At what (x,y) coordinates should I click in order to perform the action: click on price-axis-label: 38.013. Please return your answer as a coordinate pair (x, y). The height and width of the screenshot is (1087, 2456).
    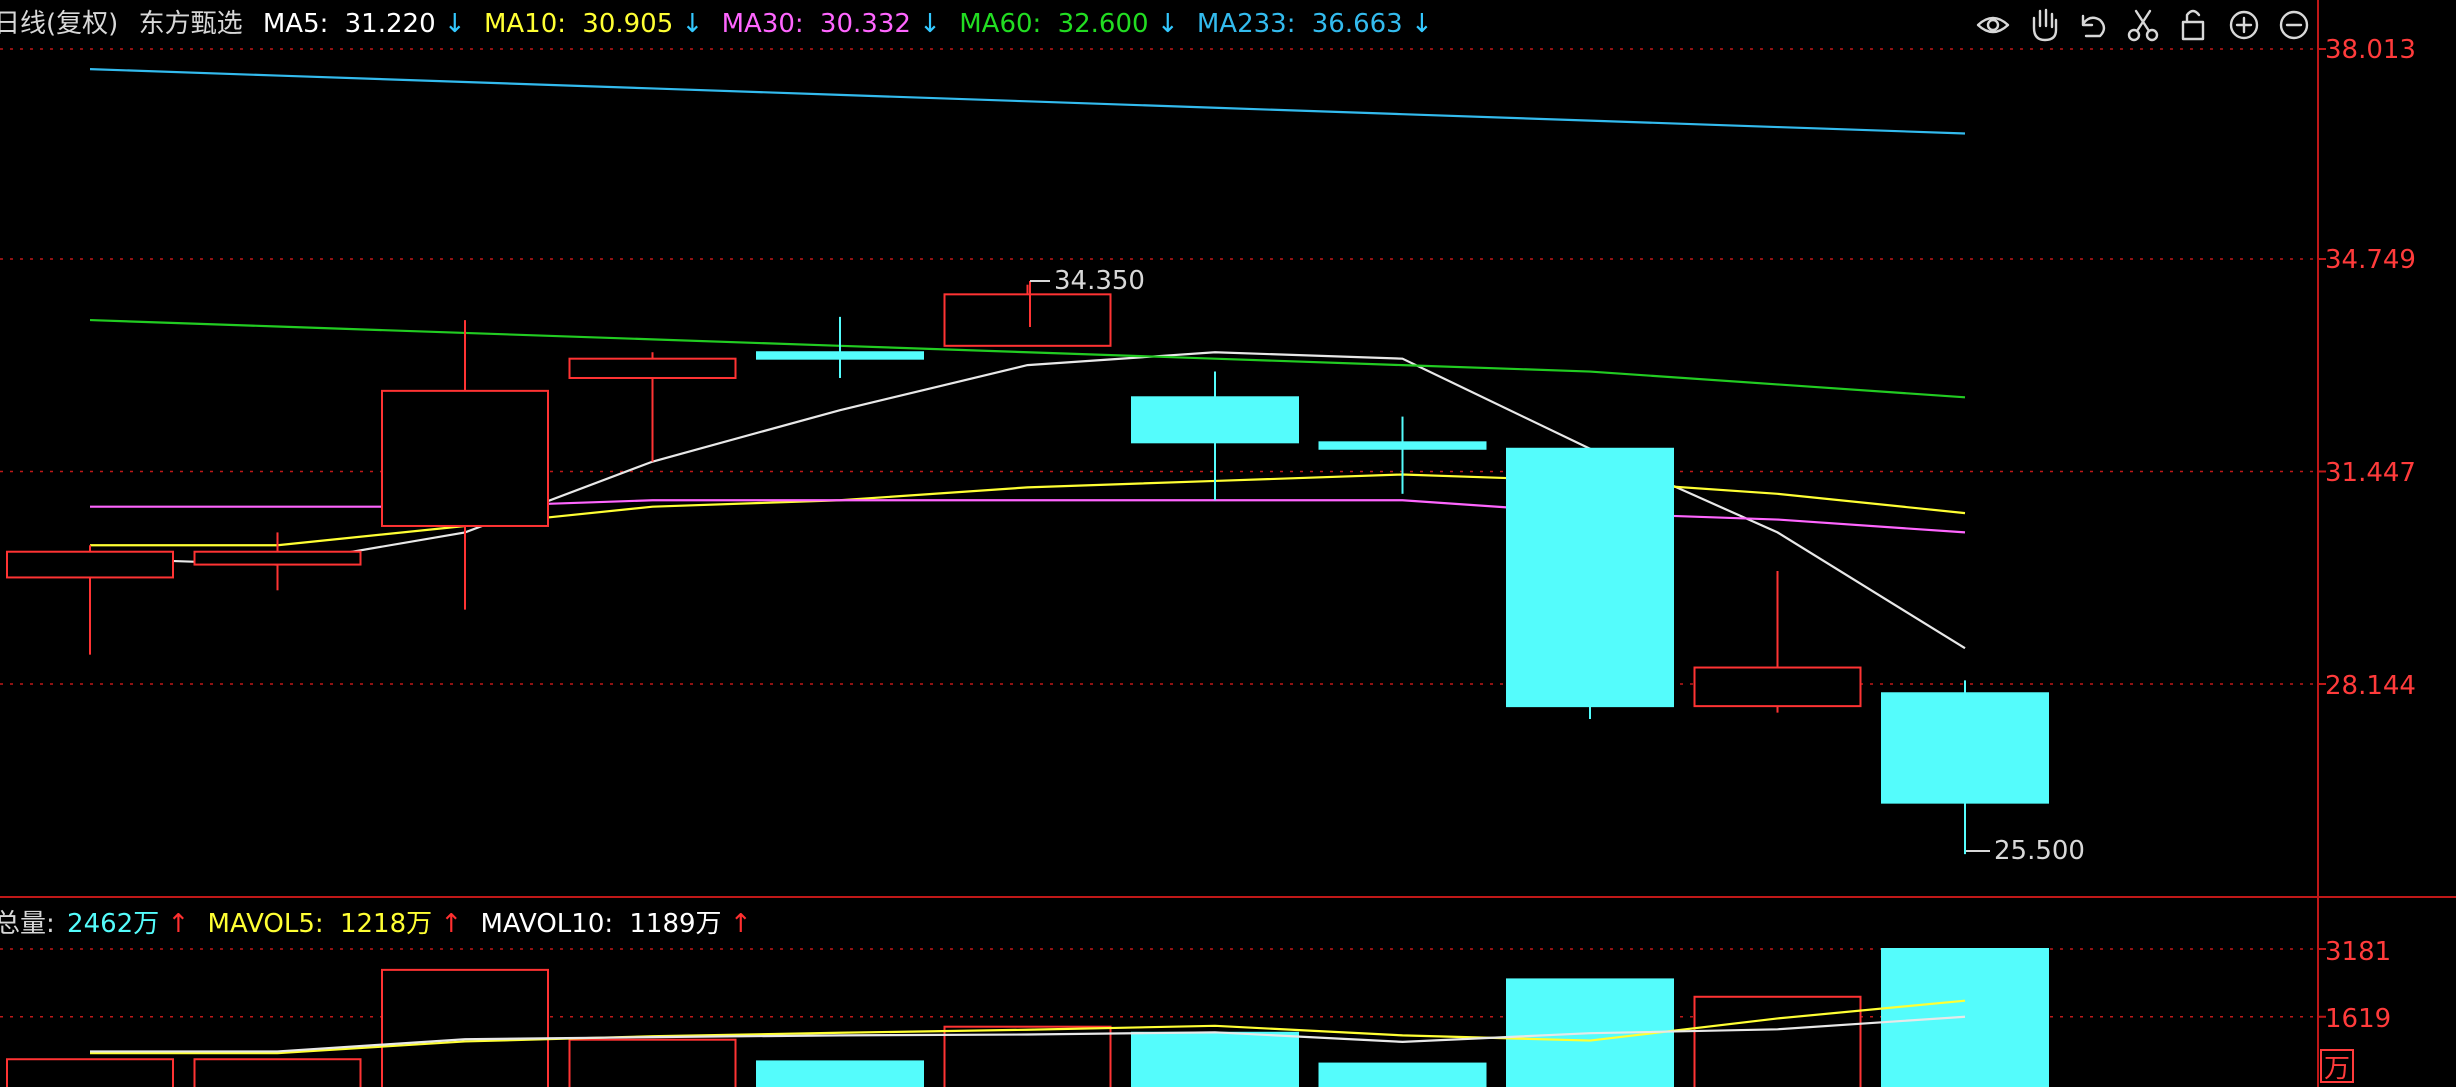
    Looking at the image, I should click on (2370, 50).